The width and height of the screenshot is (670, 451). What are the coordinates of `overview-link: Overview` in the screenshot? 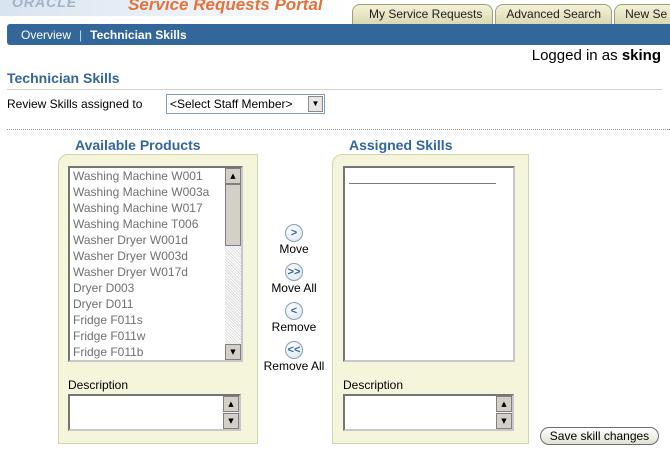 It's located at (39, 35).